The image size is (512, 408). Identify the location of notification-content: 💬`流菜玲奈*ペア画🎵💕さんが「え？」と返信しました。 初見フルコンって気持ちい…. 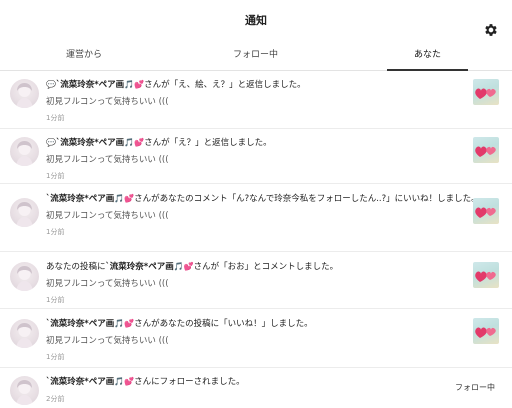
(256, 159).